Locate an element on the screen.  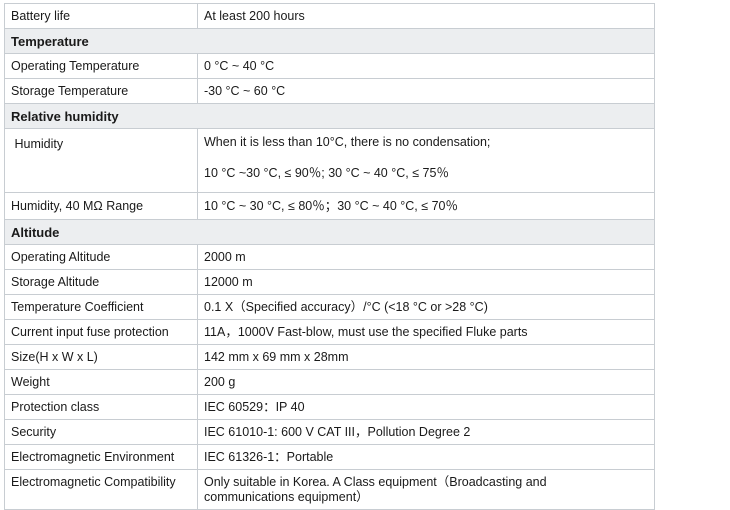
row-value: IEC 60529：IP 40 is located at coordinates (426, 407).